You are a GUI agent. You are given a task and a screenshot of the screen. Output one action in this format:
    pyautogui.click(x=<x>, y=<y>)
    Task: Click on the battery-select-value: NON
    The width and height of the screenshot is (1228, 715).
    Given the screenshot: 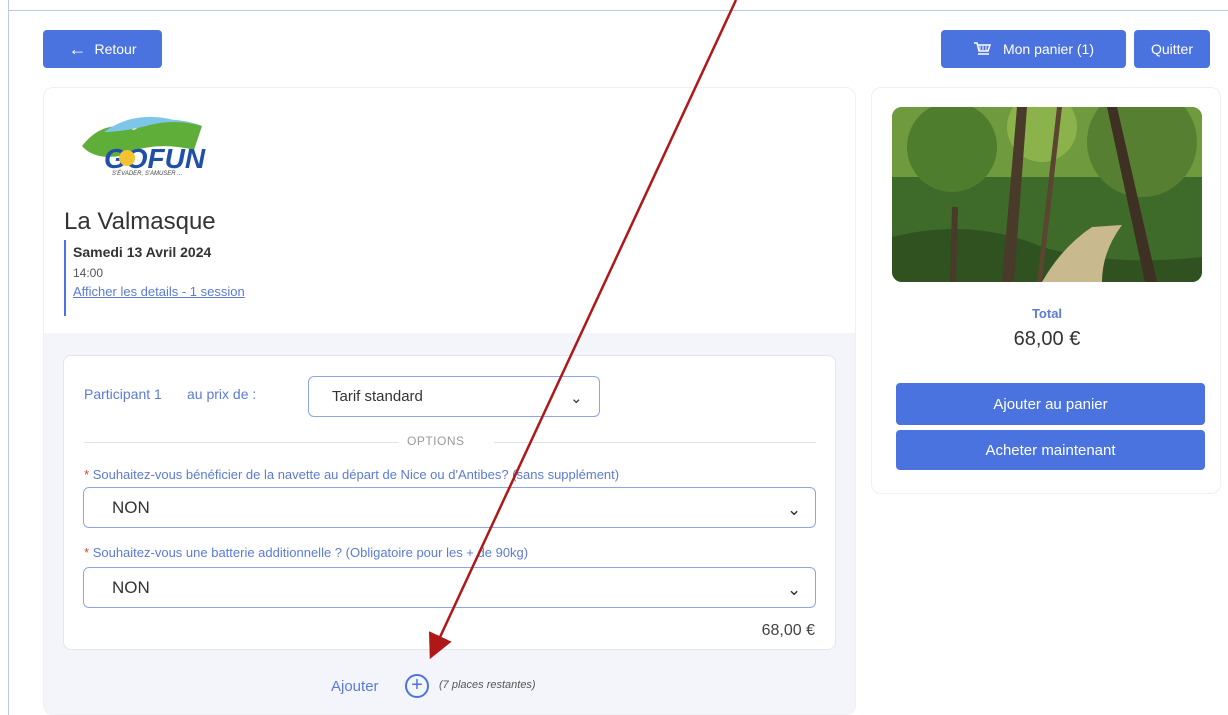 What is the action you would take?
    pyautogui.click(x=131, y=587)
    